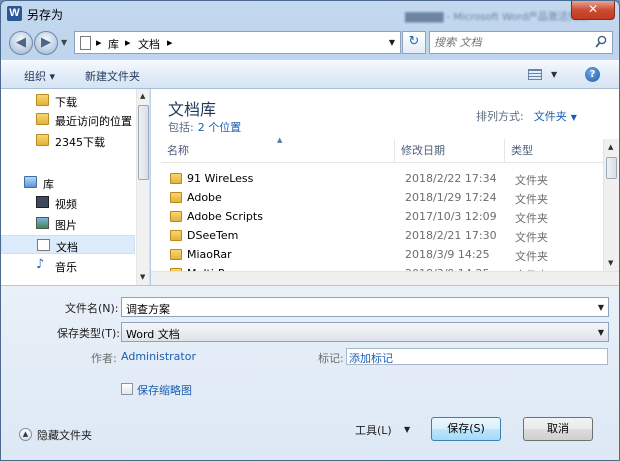 This screenshot has width=620, height=461. Describe the element at coordinates (365, 307) in the screenshot. I see `filename-field: 调查方案 ▼` at that location.